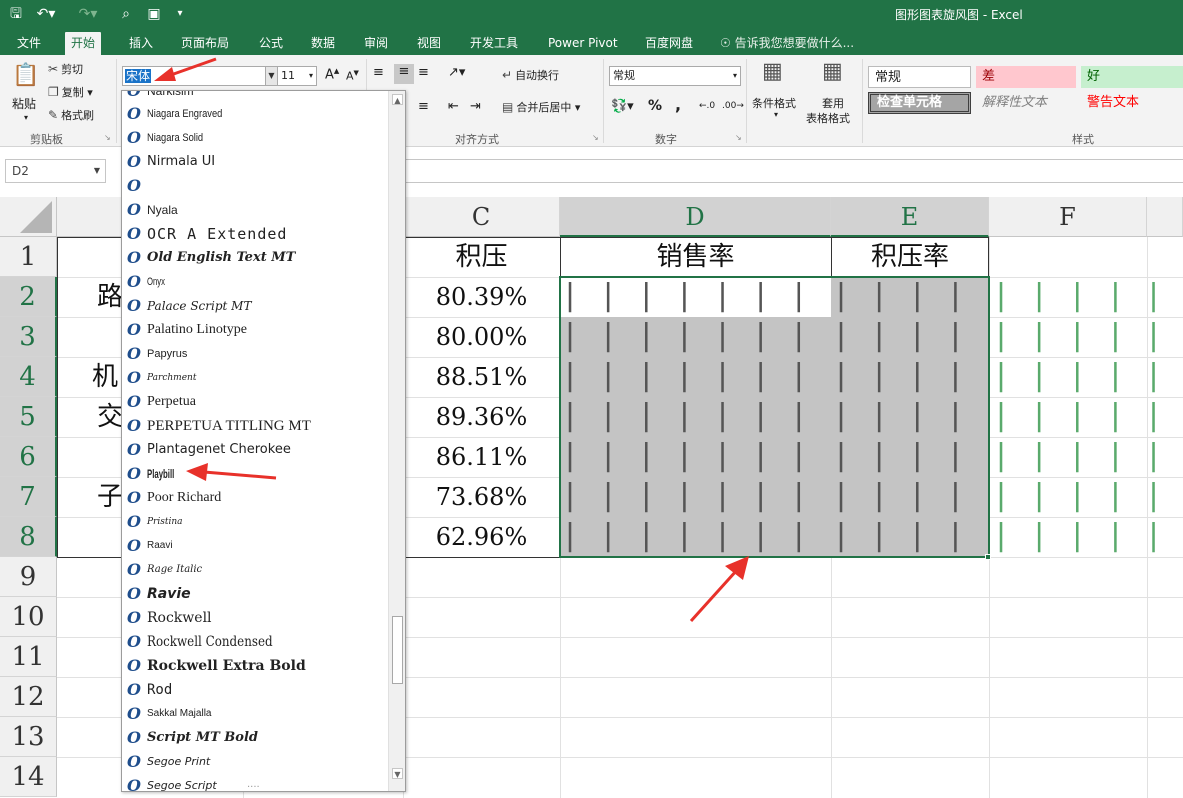 The image size is (1183, 798). Describe the element at coordinates (255, 738) in the screenshot. I see `font-list-item: O Script MT Bold` at that location.